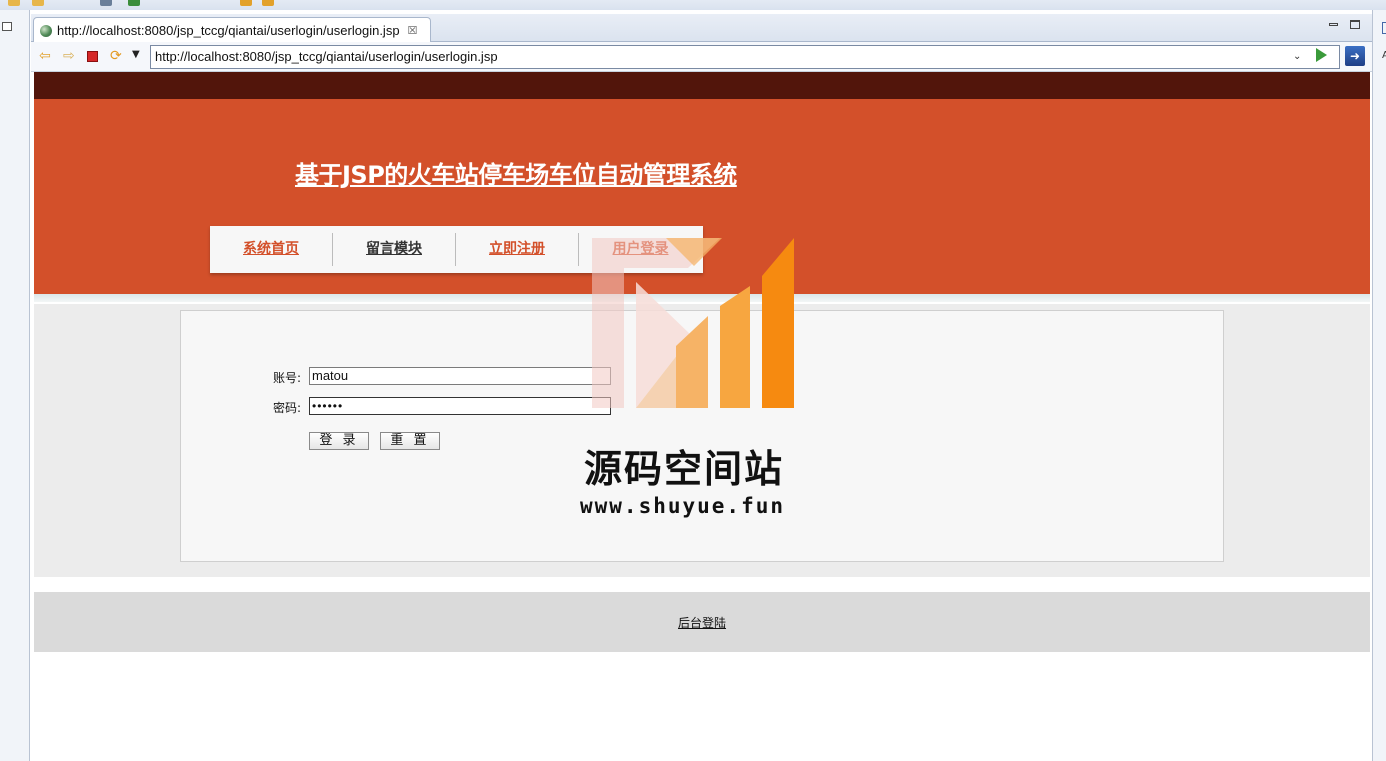 This screenshot has height=761, width=1386. Describe the element at coordinates (702, 85) in the screenshot. I see `page-top-bar` at that location.